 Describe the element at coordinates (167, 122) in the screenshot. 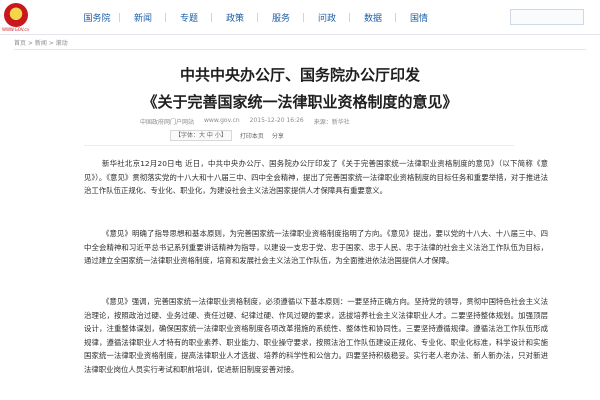

I see `article-source: 中国政府网门户网站` at that location.